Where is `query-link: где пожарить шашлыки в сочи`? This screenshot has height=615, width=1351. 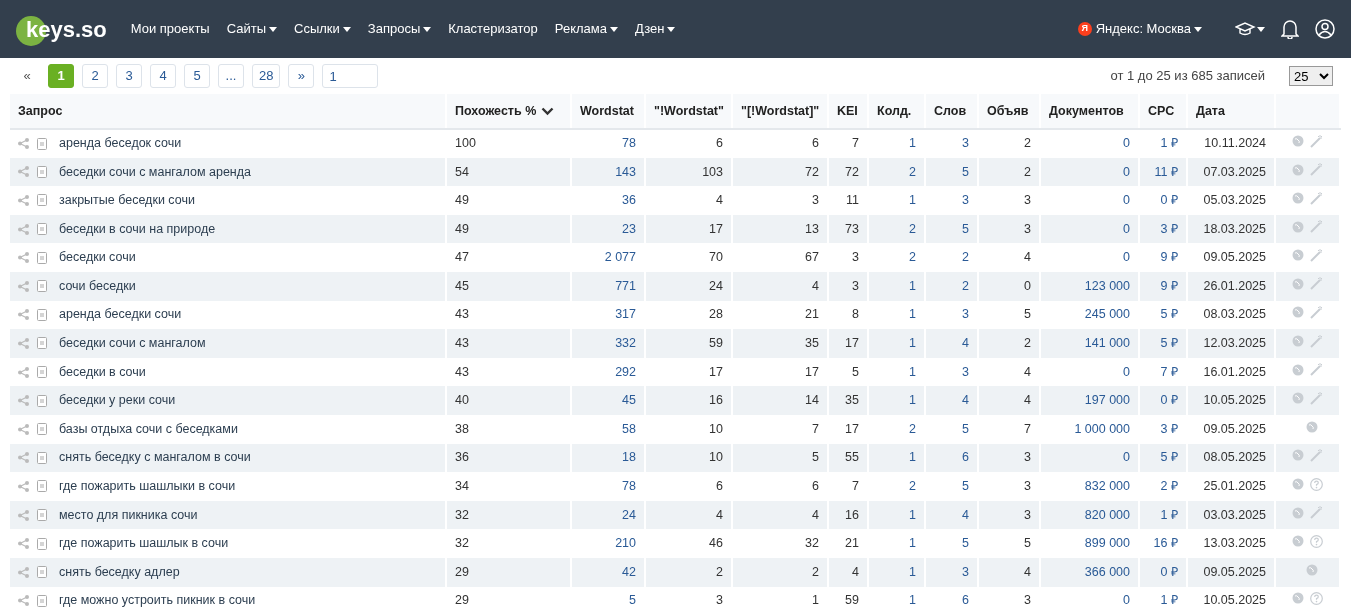
query-link: где пожарить шашлыки в сочи is located at coordinates (147, 486).